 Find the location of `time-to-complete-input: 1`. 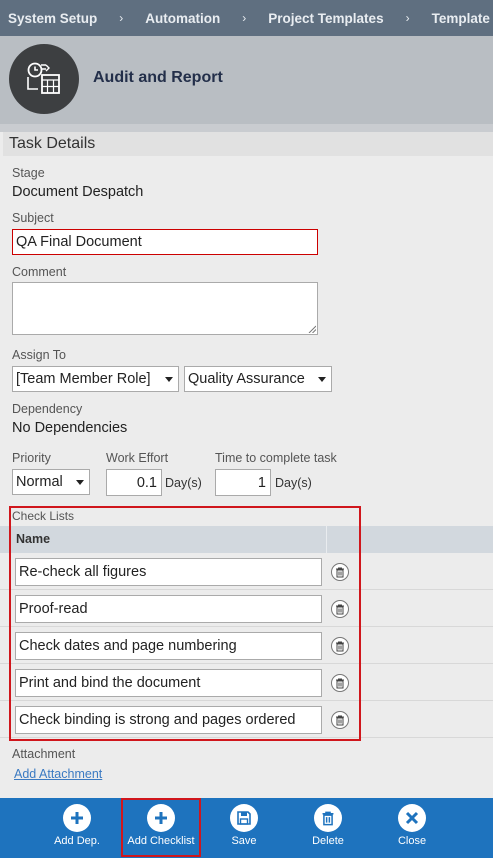

time-to-complete-input: 1 is located at coordinates (243, 482).